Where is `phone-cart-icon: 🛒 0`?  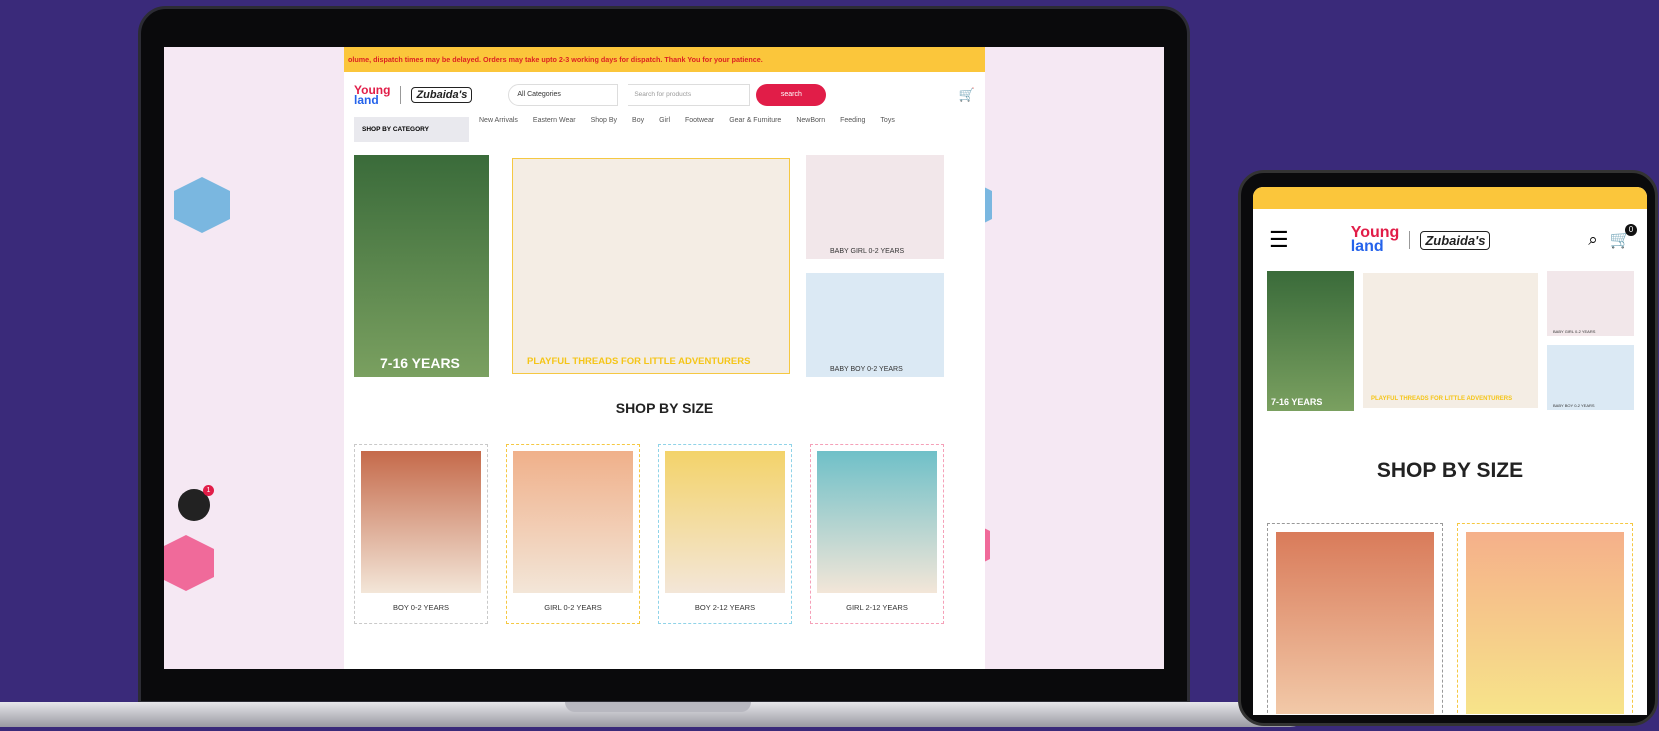 phone-cart-icon: 🛒 0 is located at coordinates (1623, 237).